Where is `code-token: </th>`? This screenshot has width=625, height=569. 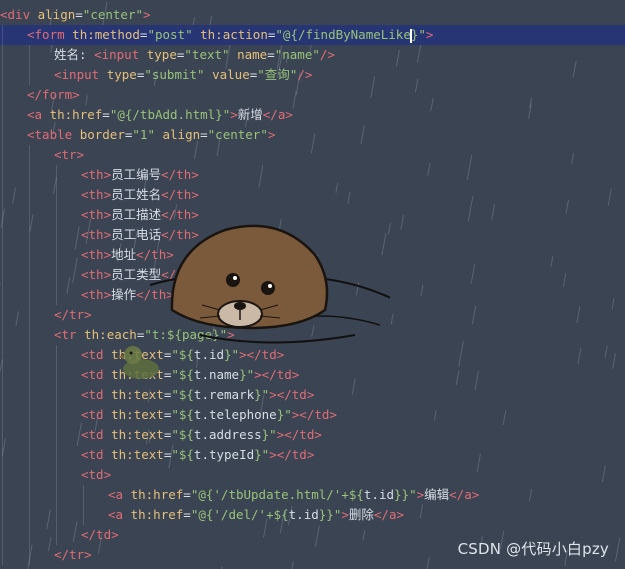 code-token: </th> is located at coordinates (180, 194).